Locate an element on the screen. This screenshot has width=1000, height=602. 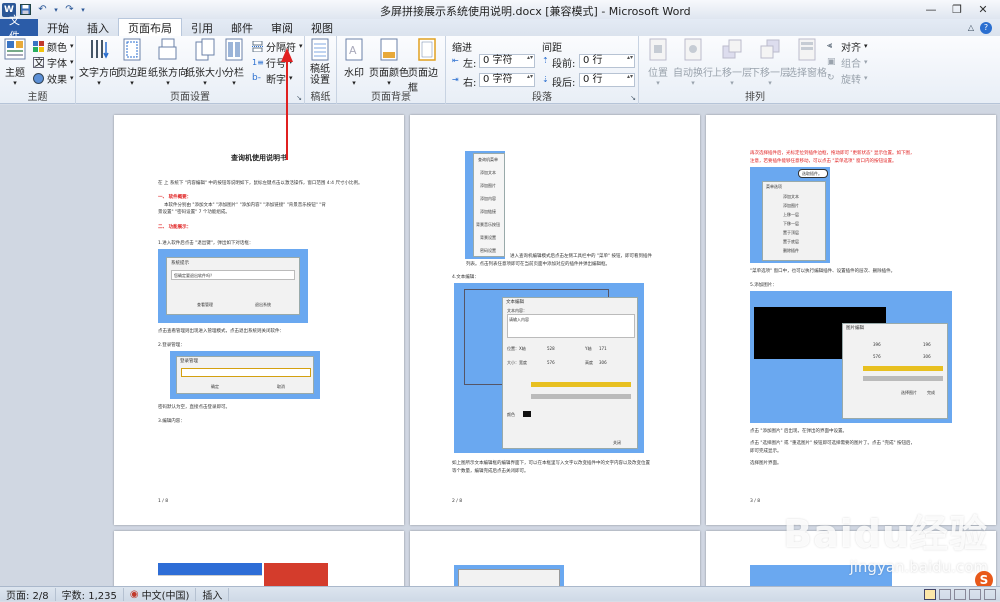
maximize-icon: ❐ is located at coordinates (957, 9).